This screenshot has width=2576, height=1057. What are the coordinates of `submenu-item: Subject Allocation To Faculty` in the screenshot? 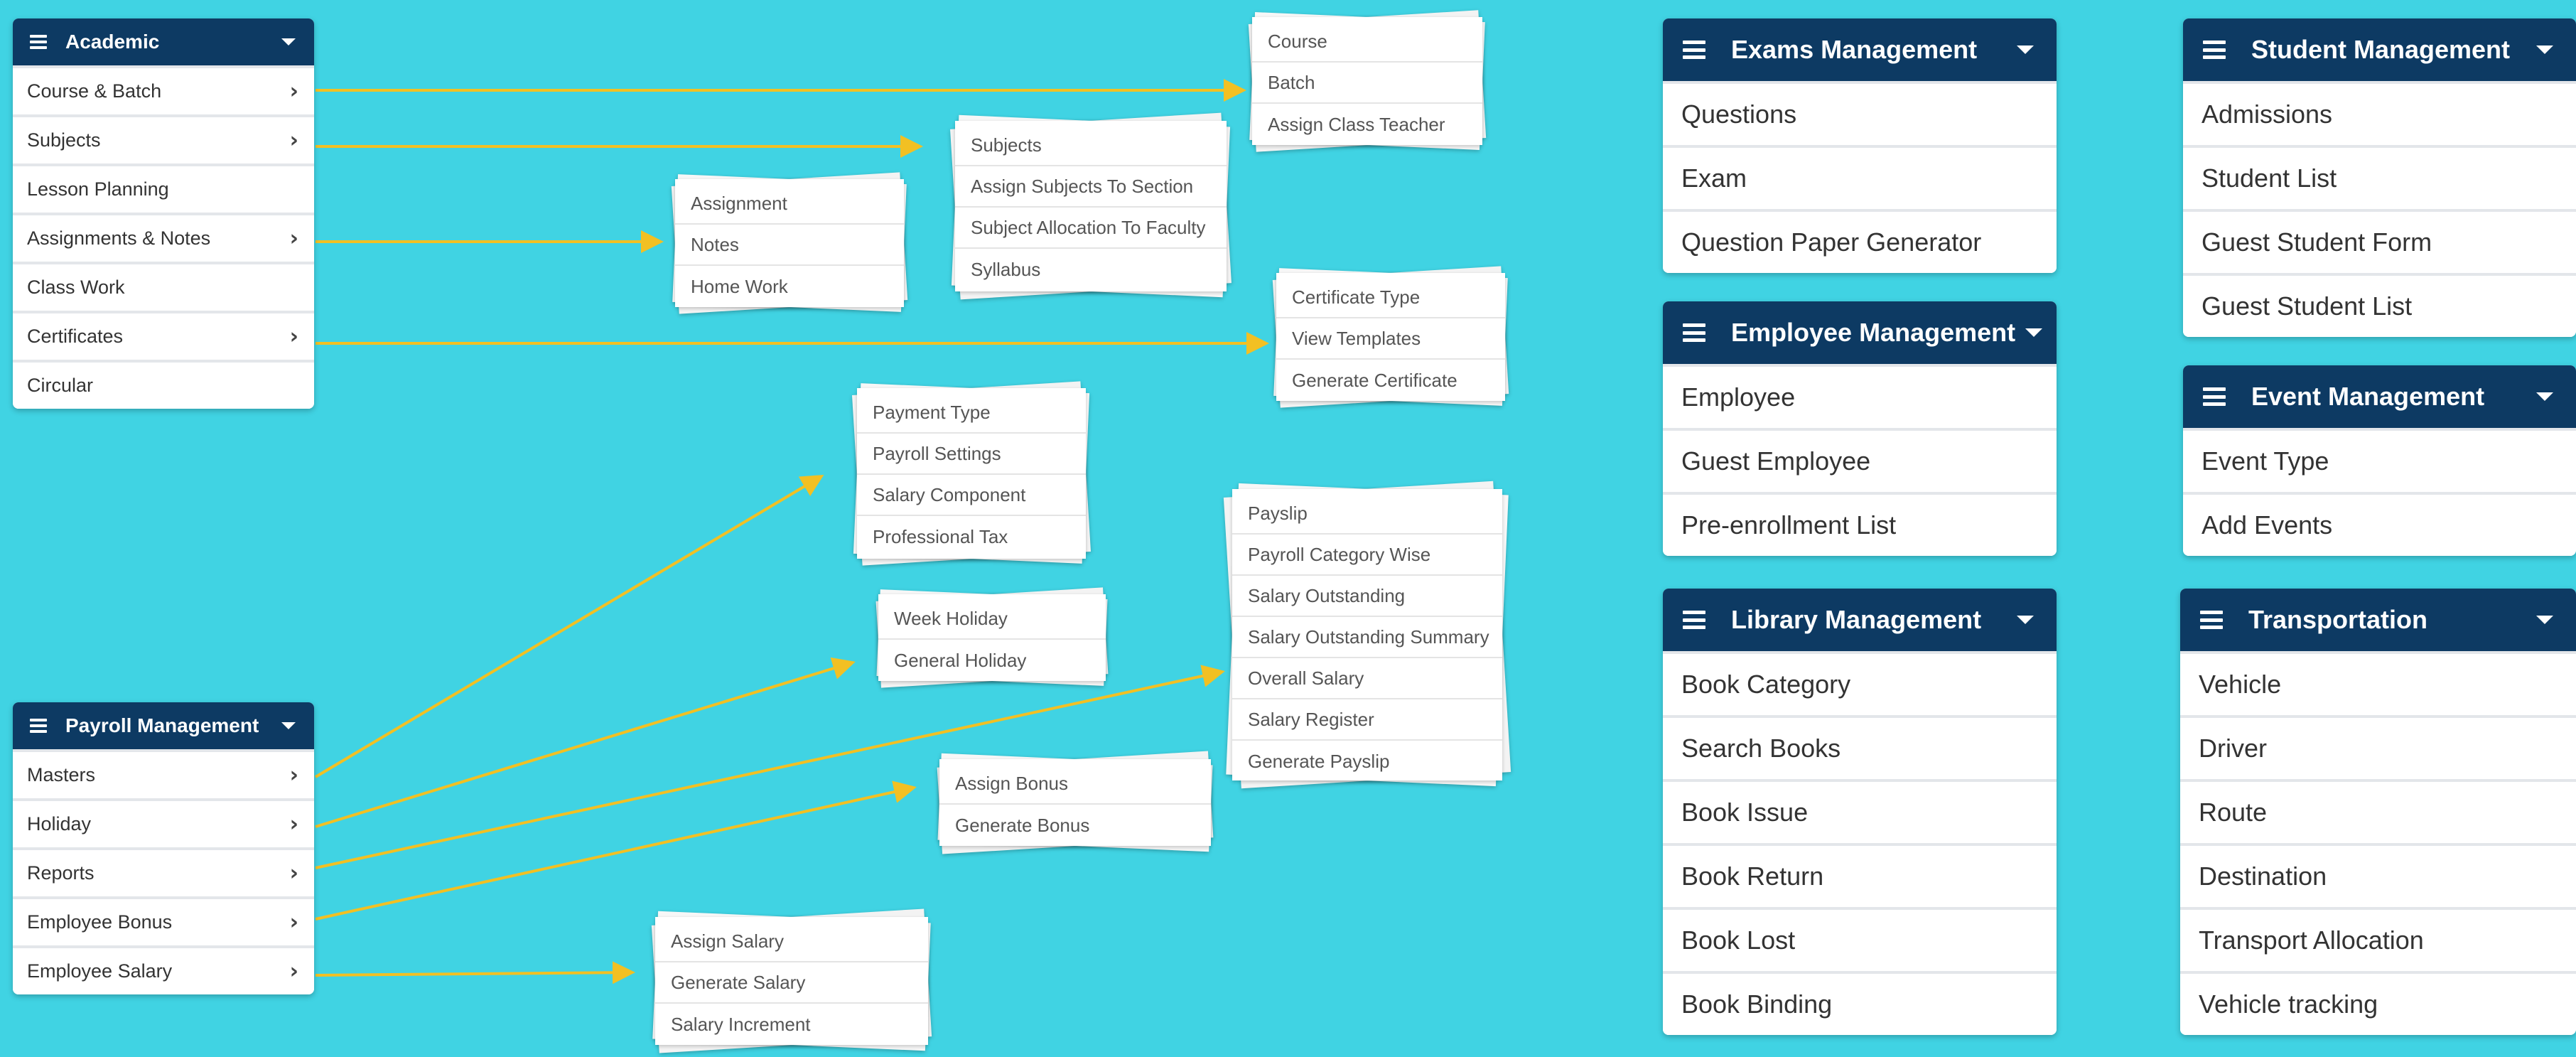 It's located at (1091, 228).